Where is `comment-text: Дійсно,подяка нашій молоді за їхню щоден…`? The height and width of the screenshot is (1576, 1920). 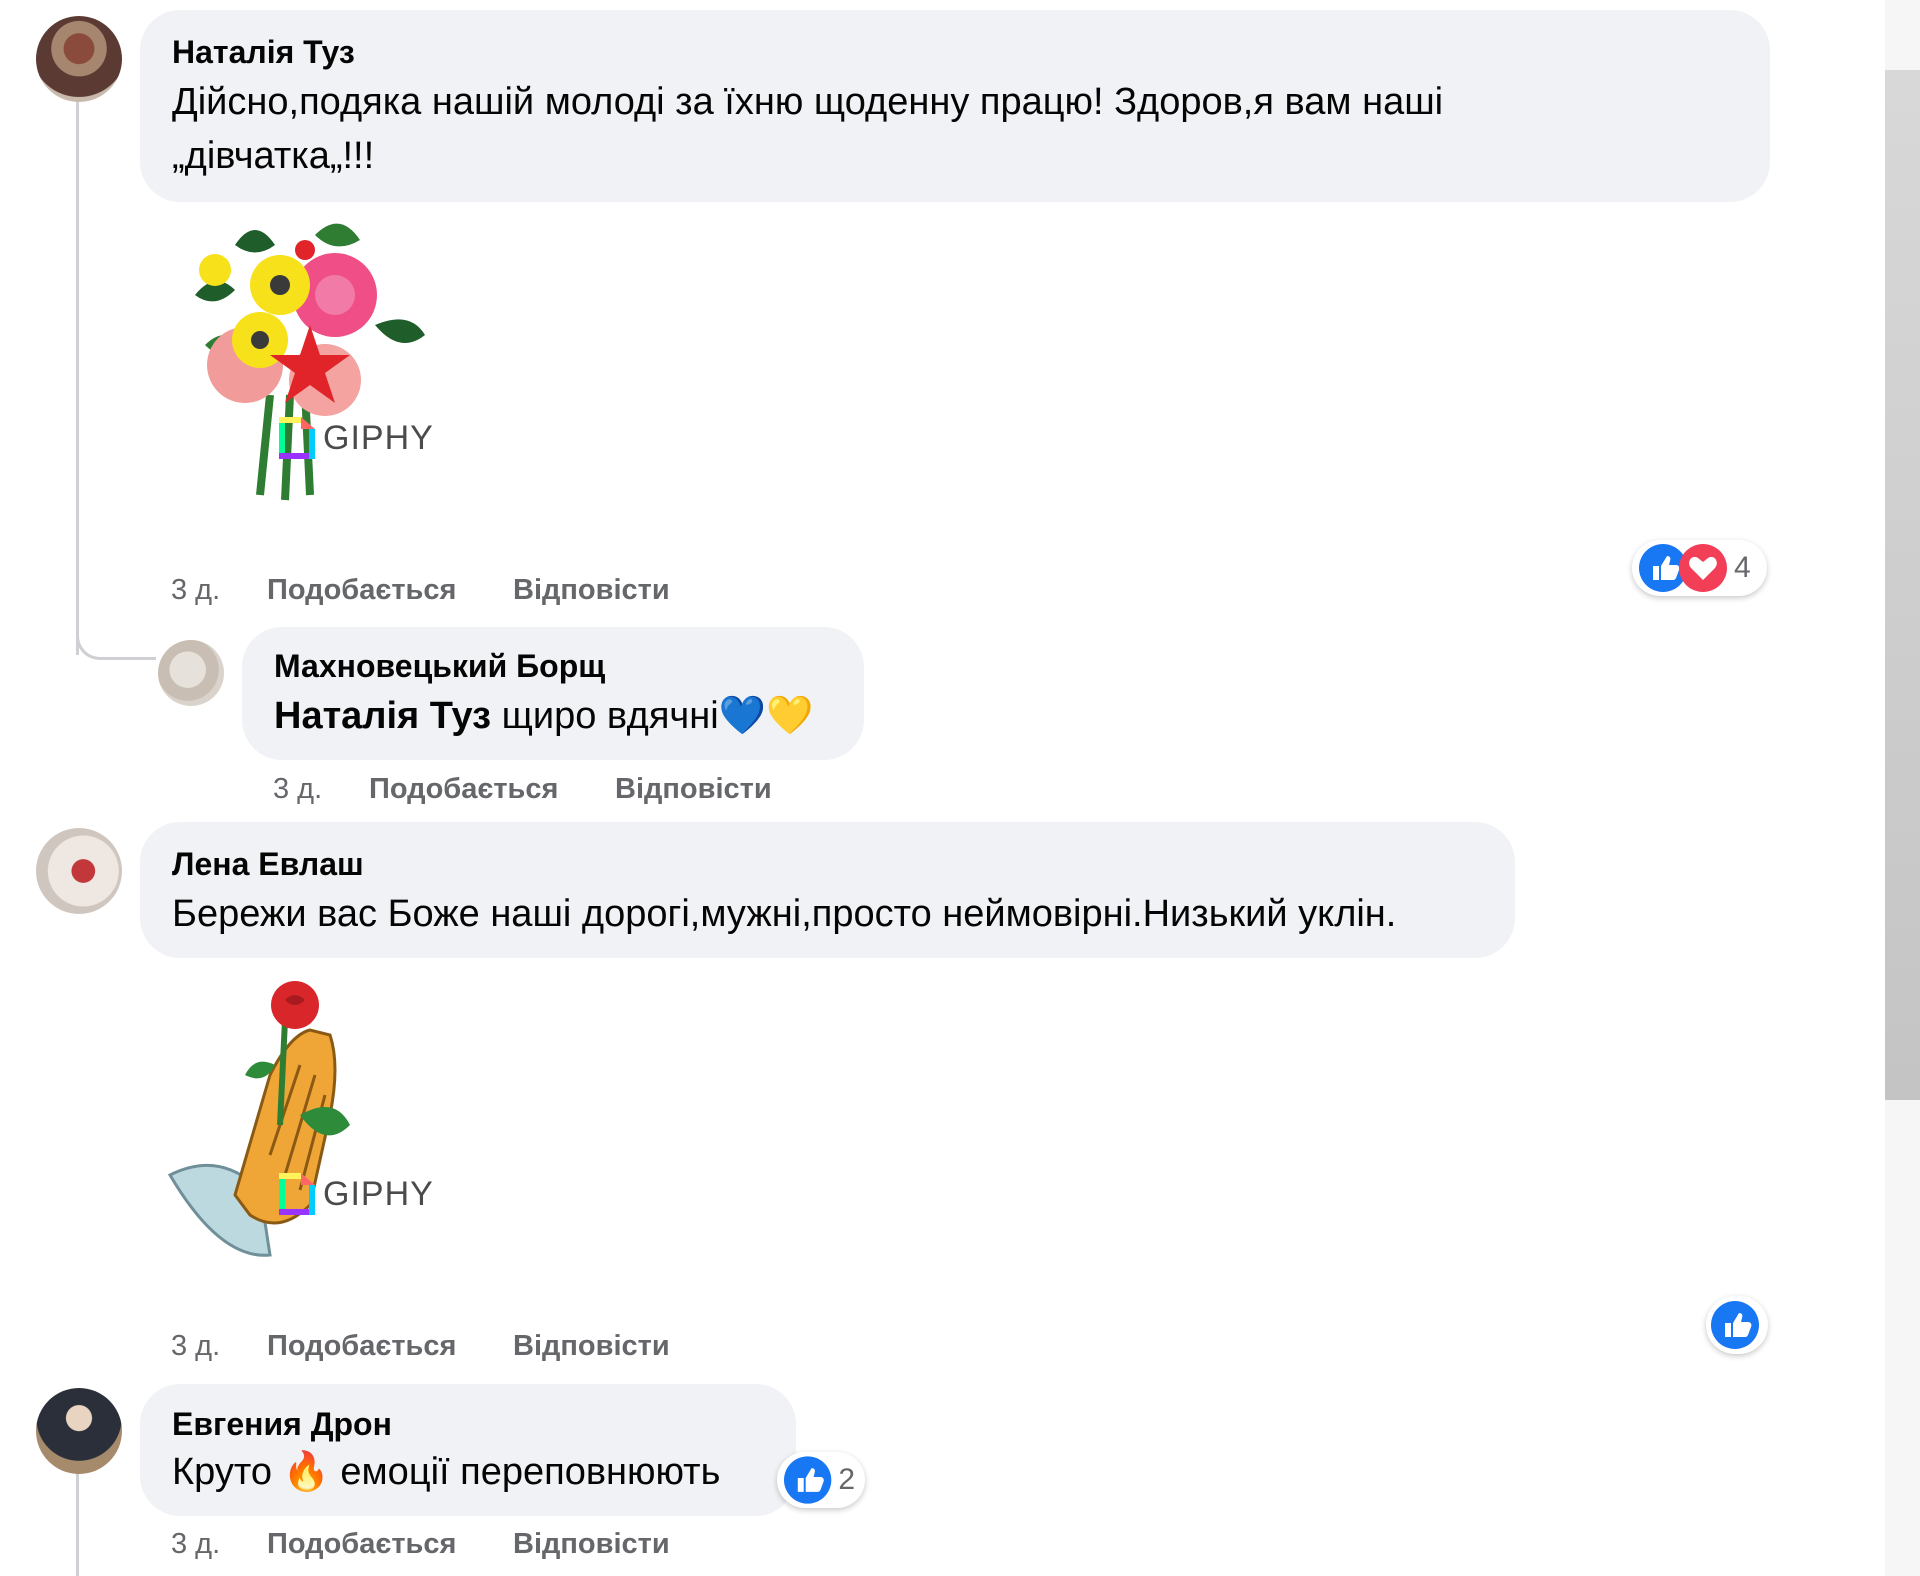
comment-text: Дійсно,подяка нашій молоді за їхню щоден… is located at coordinates (808, 102).